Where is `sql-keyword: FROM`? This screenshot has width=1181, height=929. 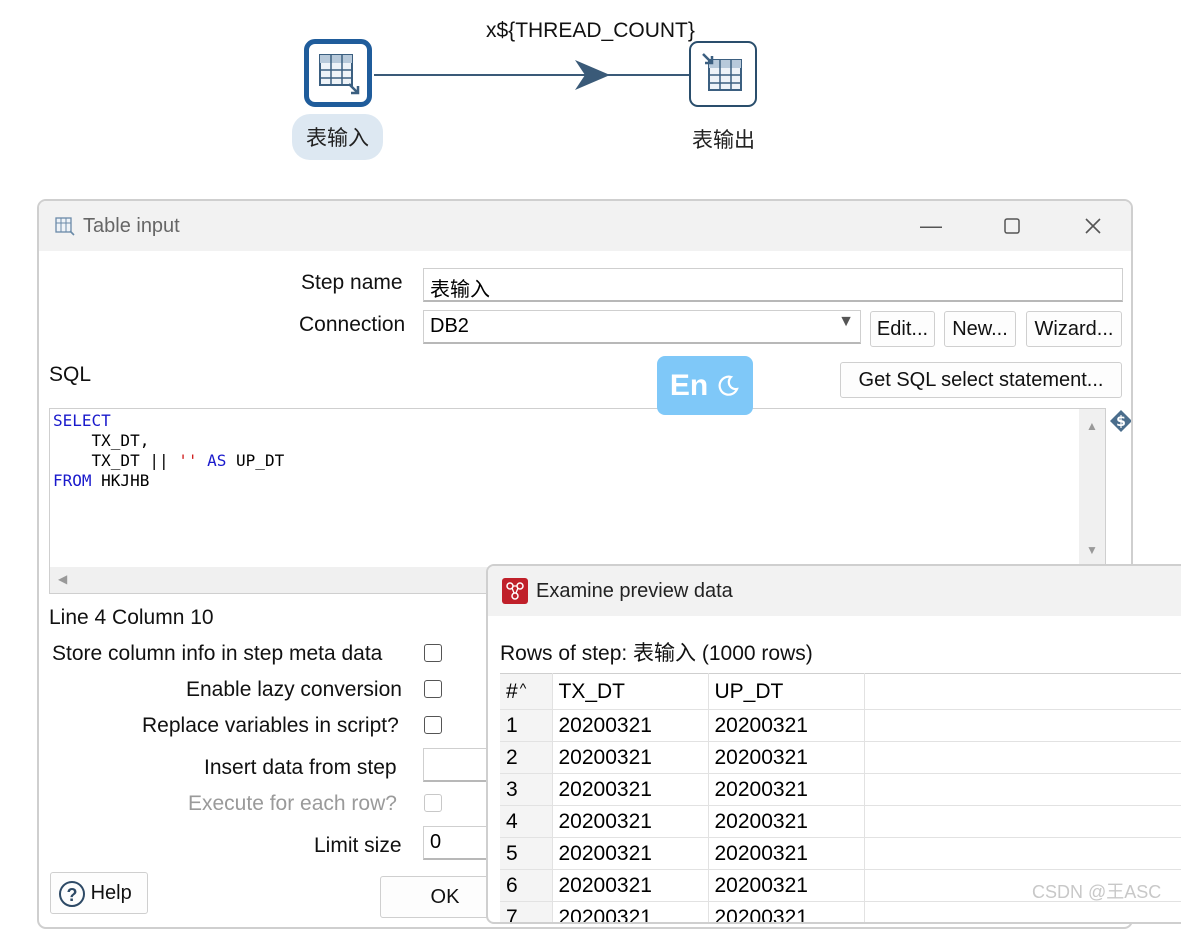
sql-keyword: FROM is located at coordinates (72, 480).